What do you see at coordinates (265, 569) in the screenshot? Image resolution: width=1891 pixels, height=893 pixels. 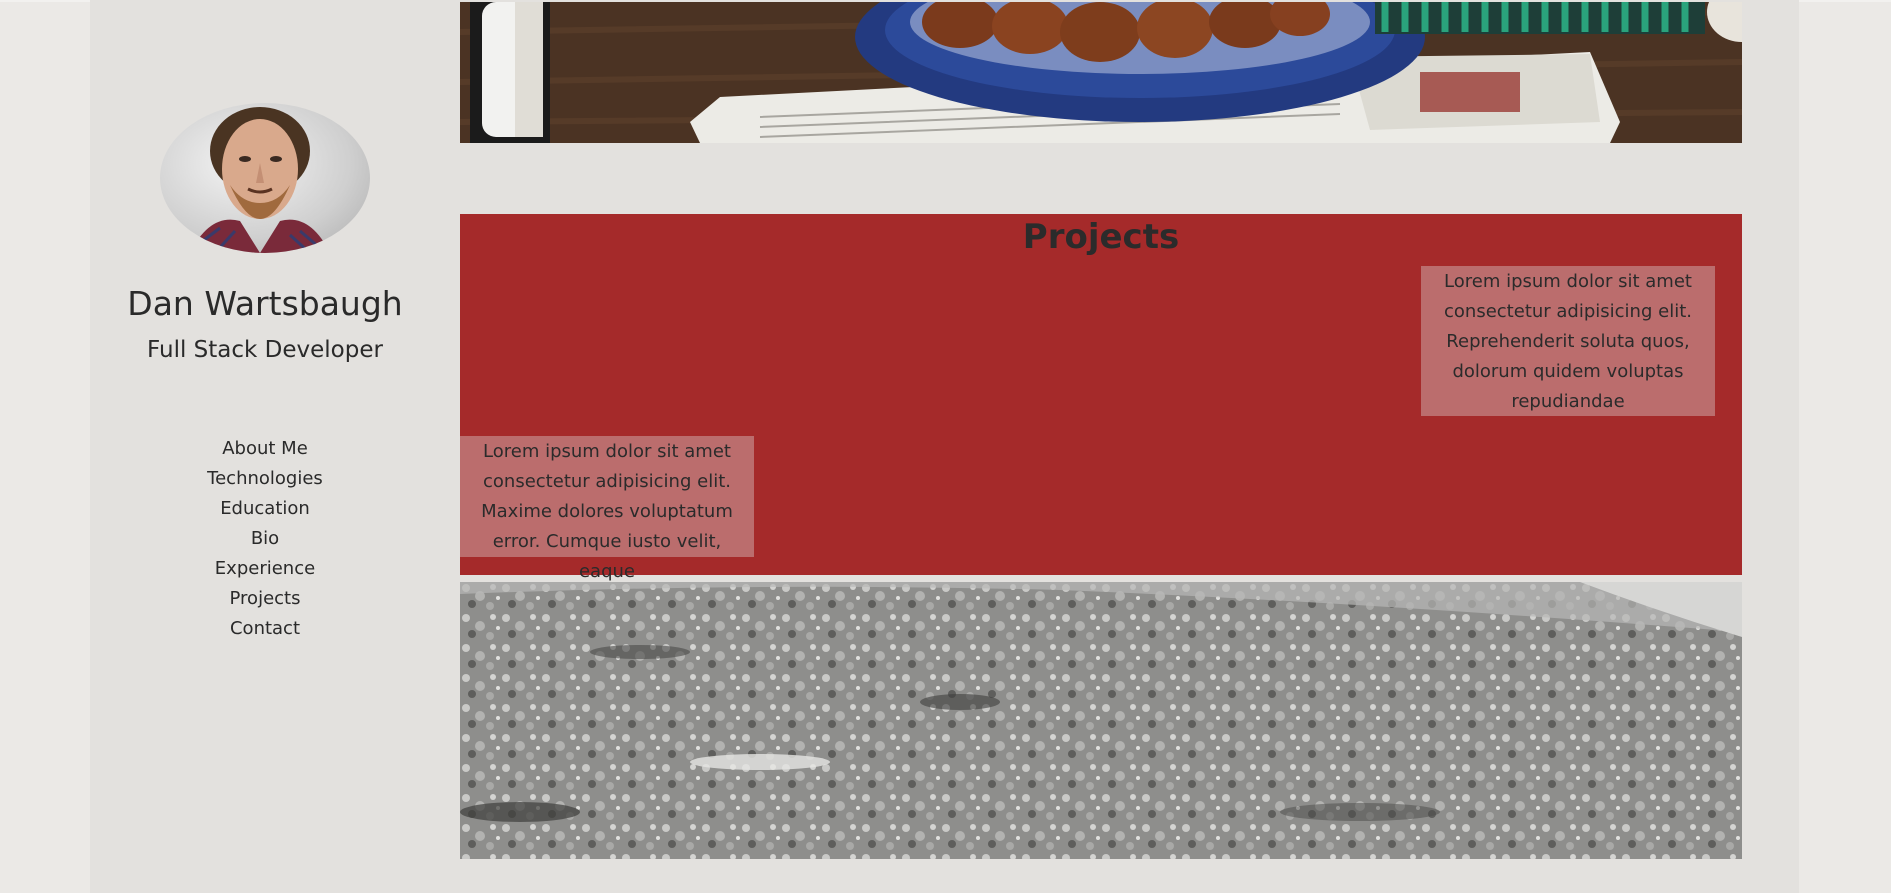 I see `nav-item-experience: Experience` at bounding box center [265, 569].